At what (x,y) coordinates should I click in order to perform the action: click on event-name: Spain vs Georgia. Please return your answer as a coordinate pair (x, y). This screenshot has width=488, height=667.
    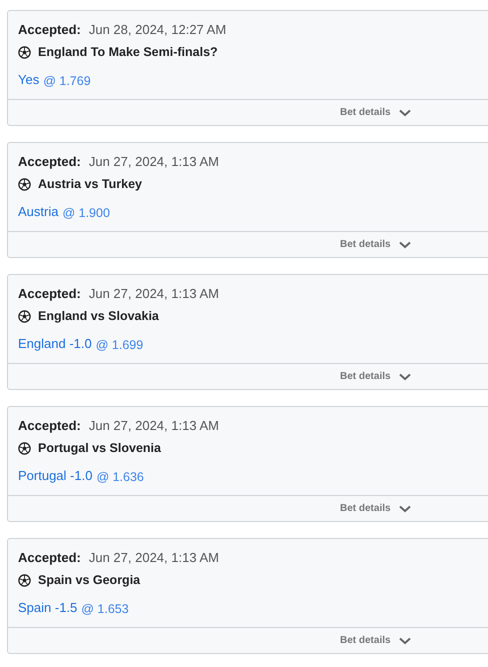
    Looking at the image, I should click on (89, 580).